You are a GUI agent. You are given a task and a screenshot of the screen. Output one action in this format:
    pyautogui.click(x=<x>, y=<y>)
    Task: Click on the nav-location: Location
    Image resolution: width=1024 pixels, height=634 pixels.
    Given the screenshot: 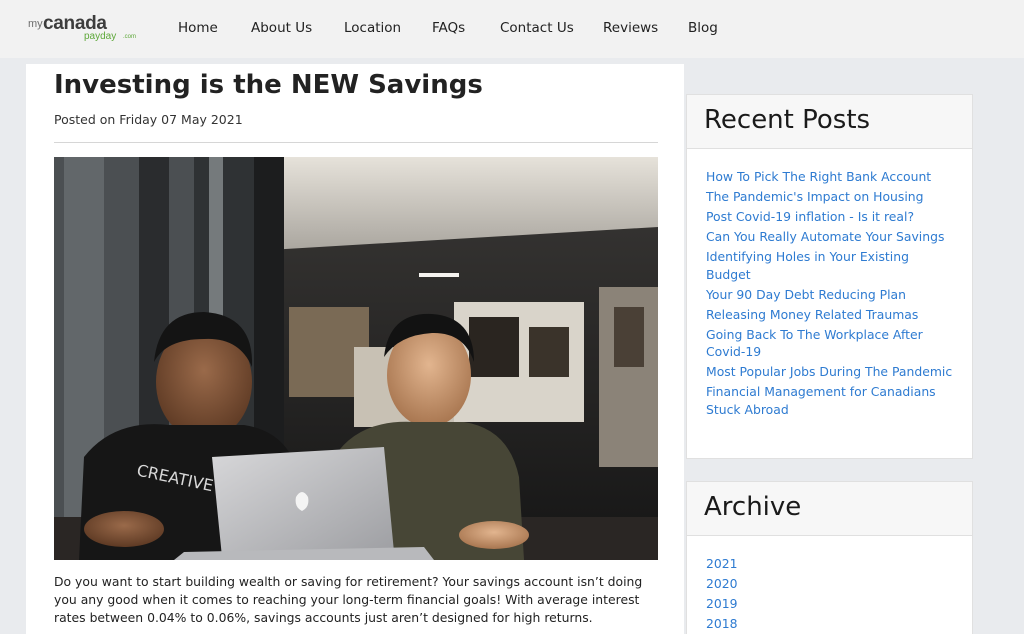 What is the action you would take?
    pyautogui.click(x=372, y=28)
    